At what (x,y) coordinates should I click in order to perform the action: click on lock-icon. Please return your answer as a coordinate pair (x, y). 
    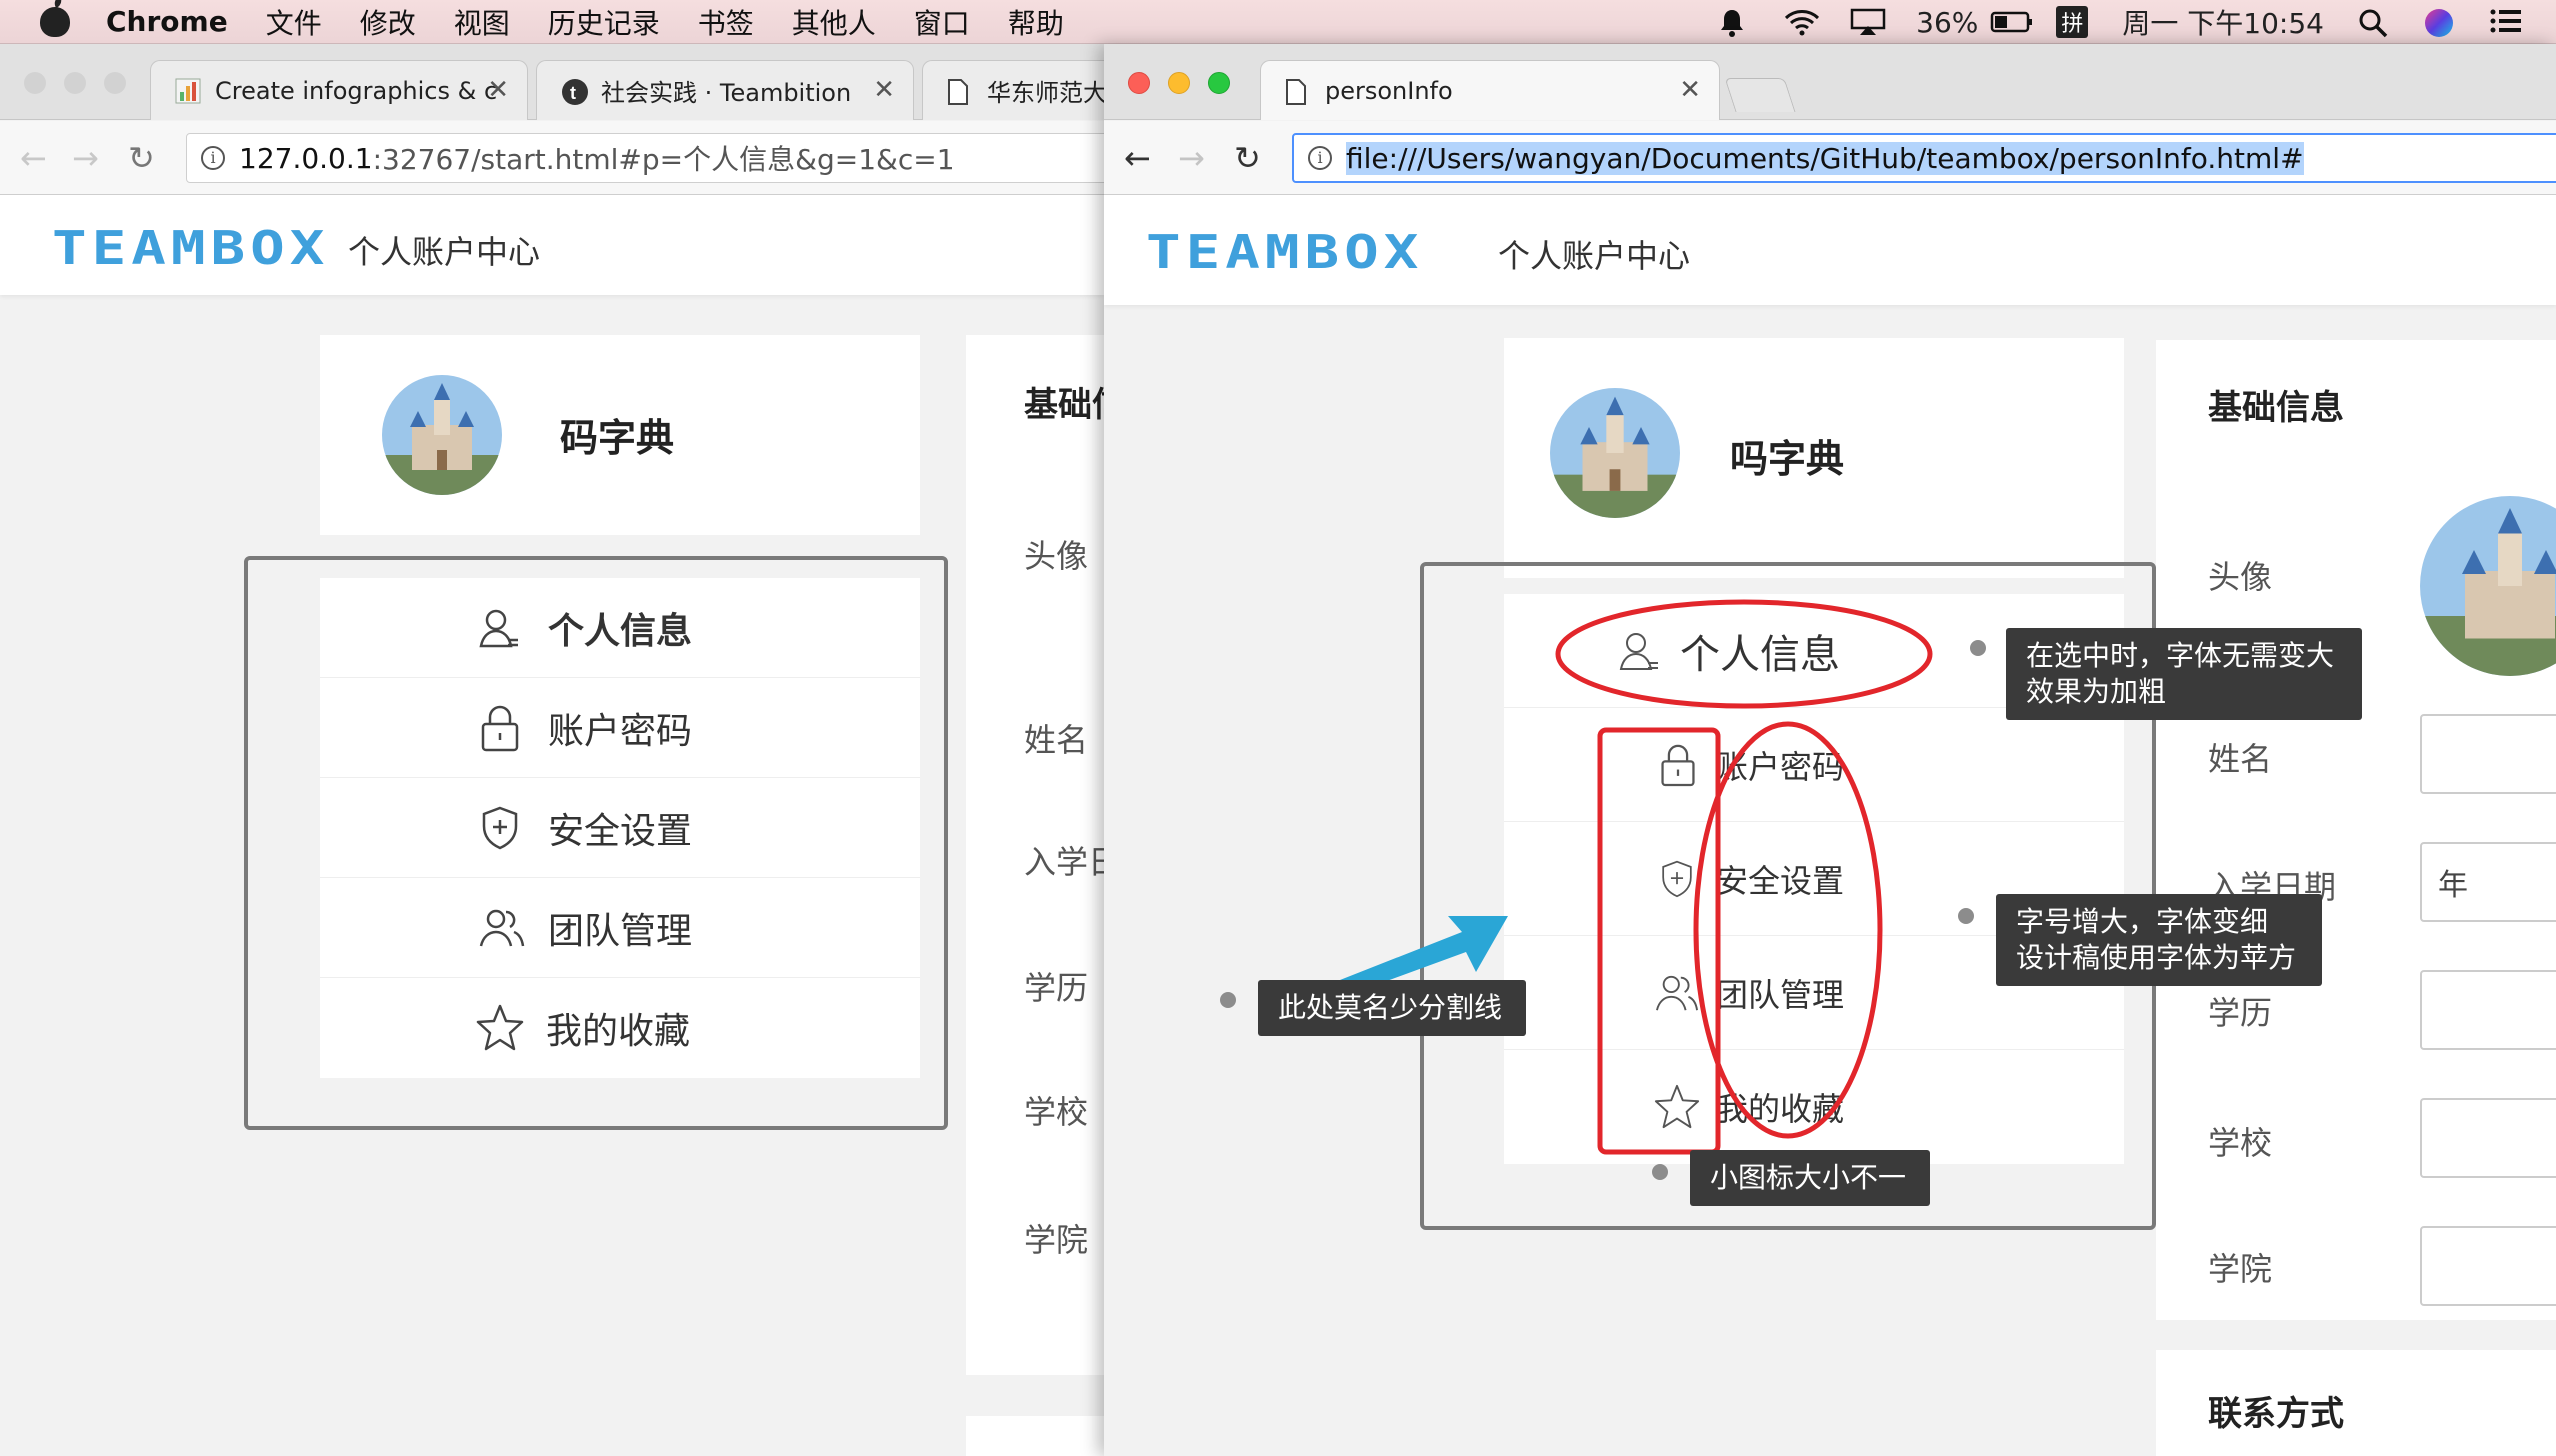
    Looking at the image, I should click on (1678, 765).